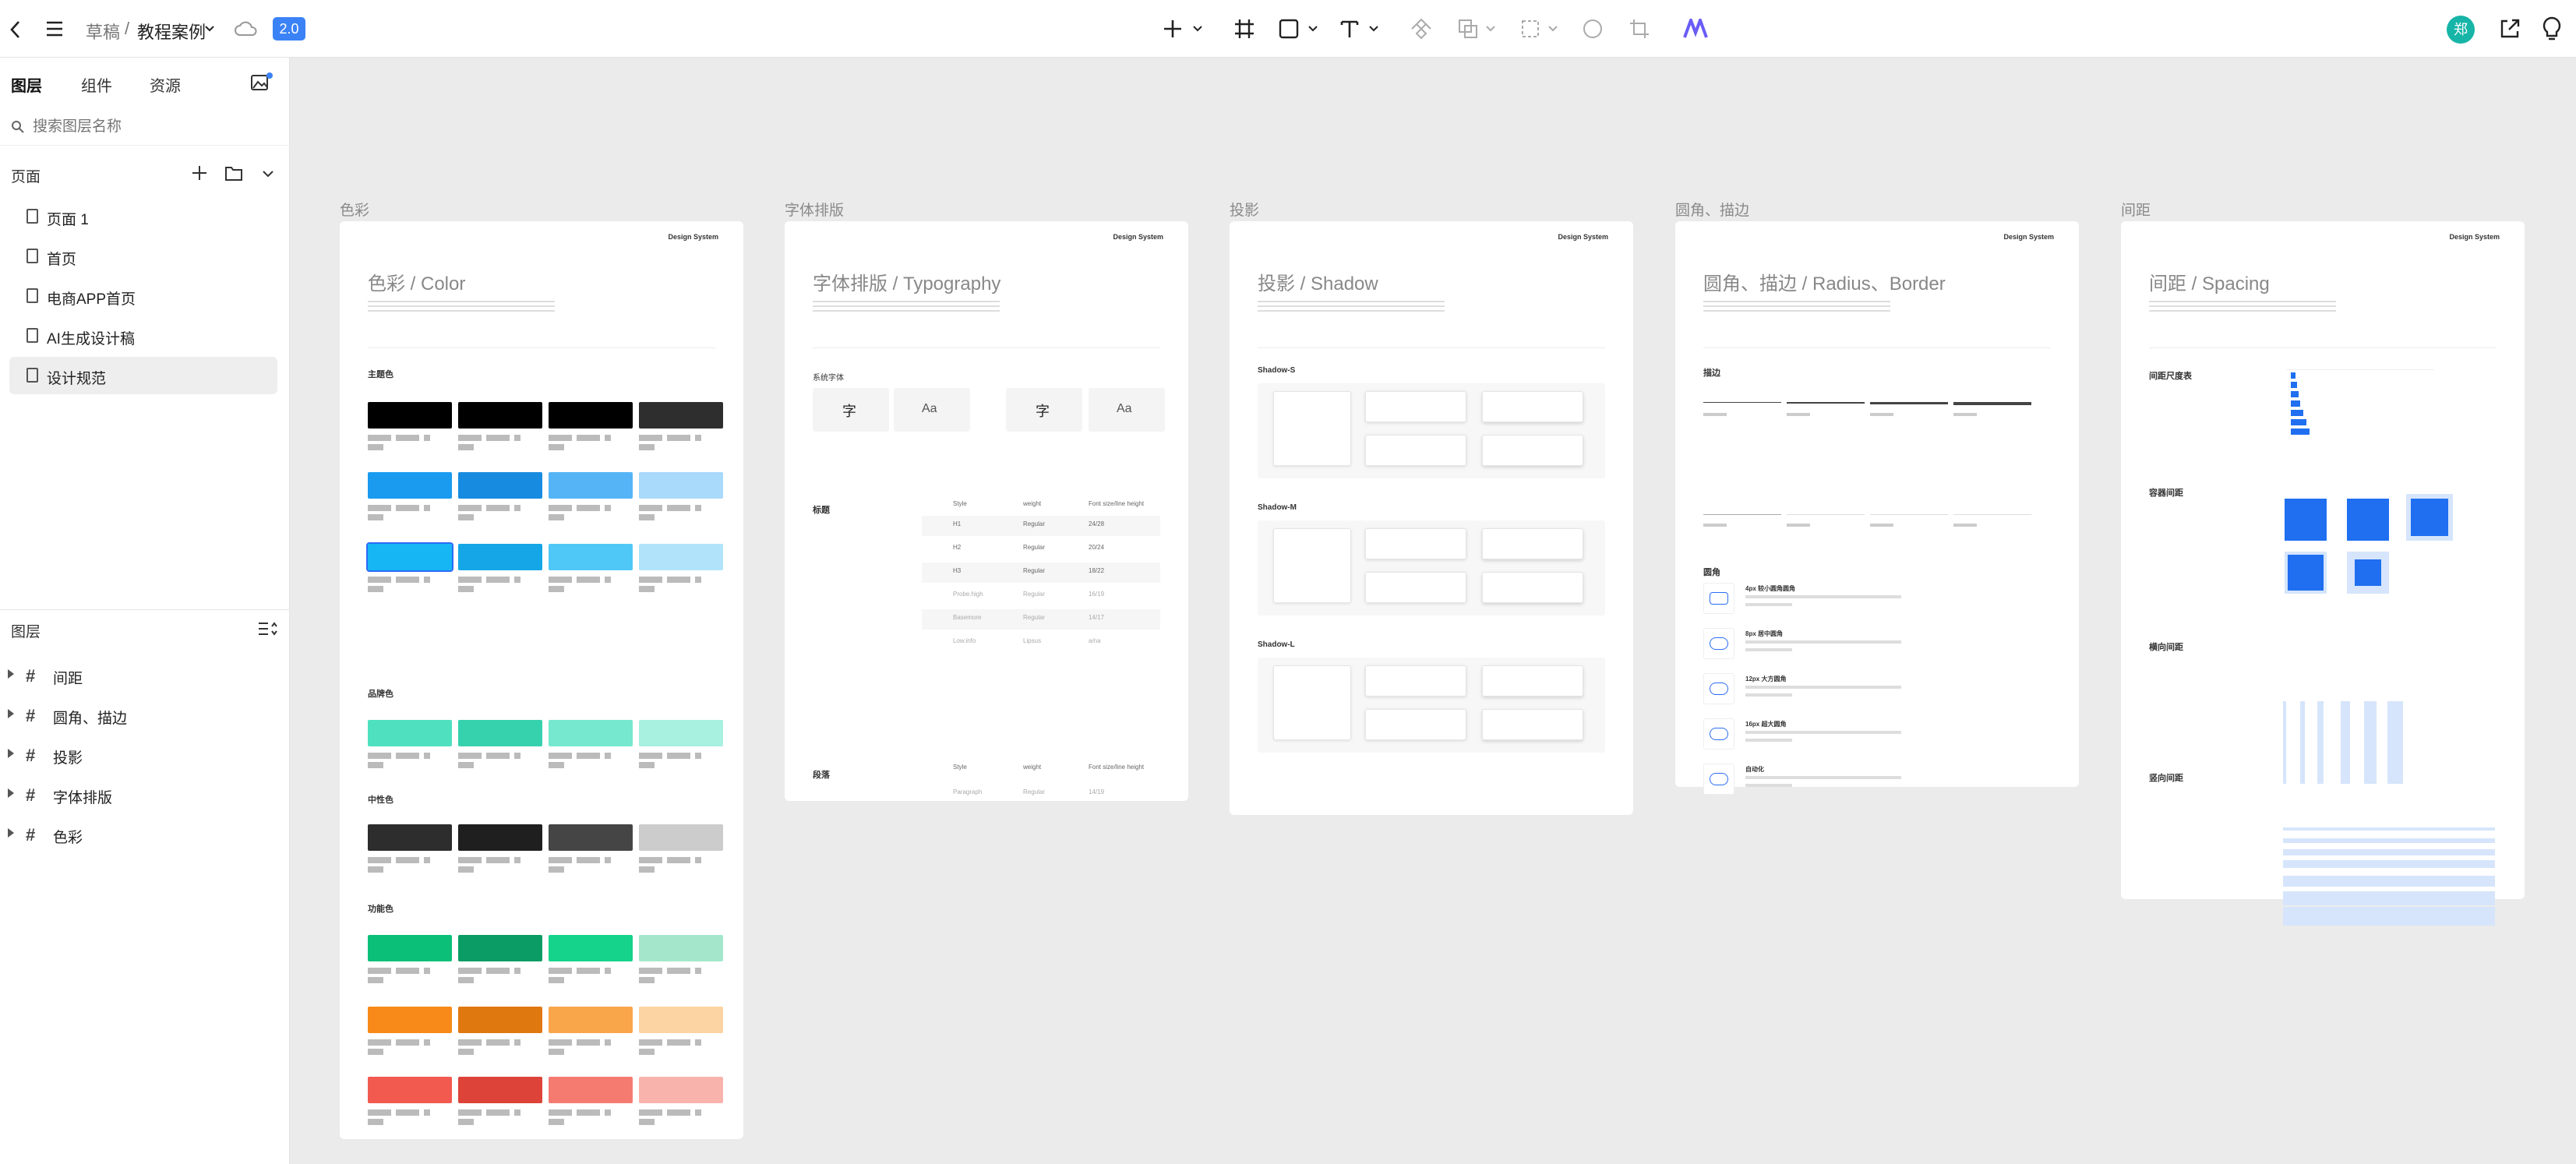 This screenshot has height=1164, width=2576. What do you see at coordinates (2295, 394) in the screenshot?
I see `spacing-bar` at bounding box center [2295, 394].